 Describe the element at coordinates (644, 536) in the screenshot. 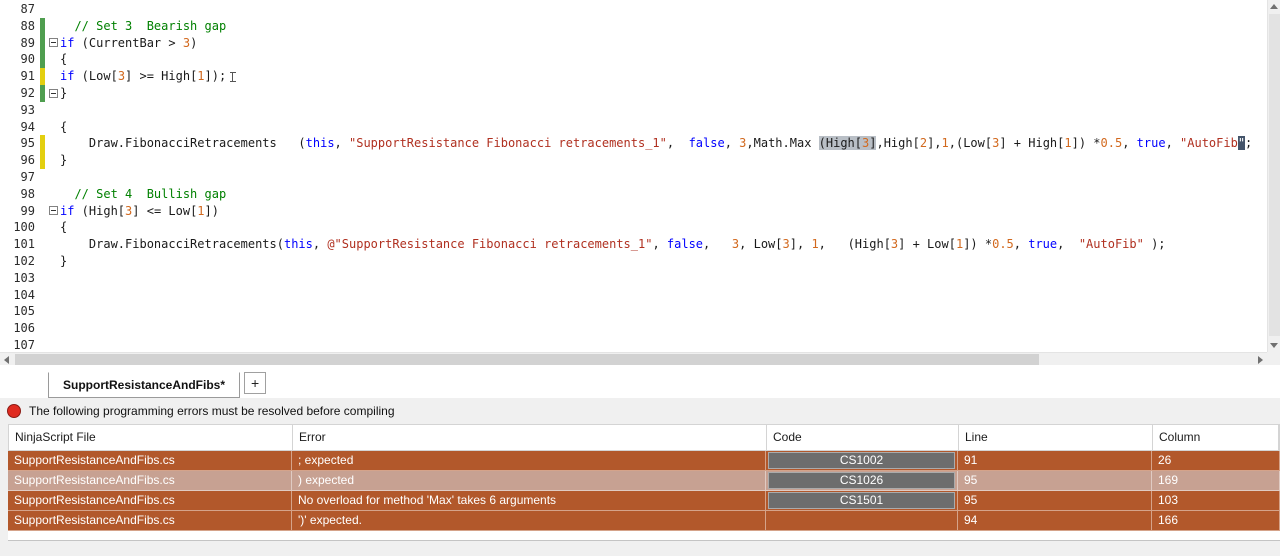

I see `error-table-empty-area` at that location.